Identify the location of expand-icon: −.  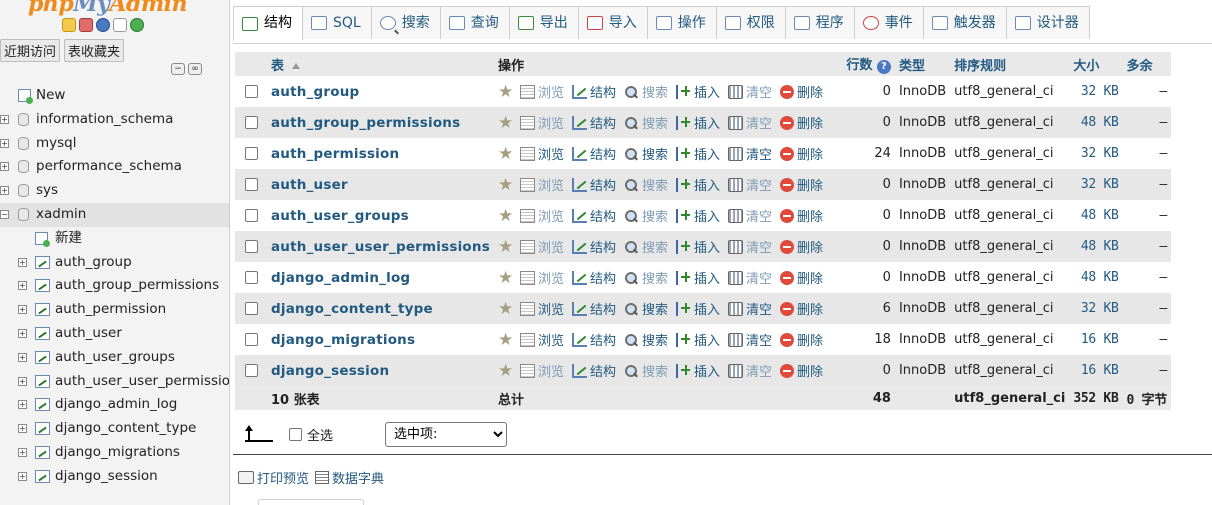
(4, 214).